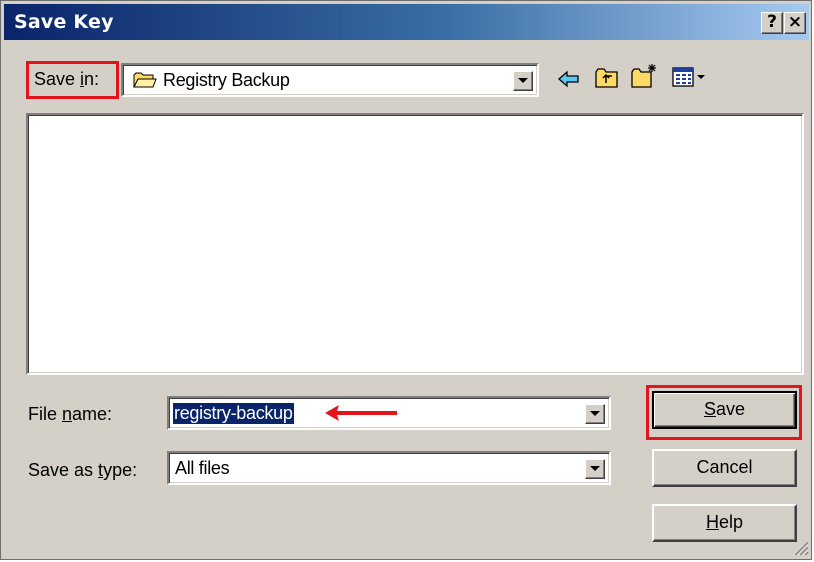 This screenshot has width=814, height=562. Describe the element at coordinates (361, 413) in the screenshot. I see `annotation-arrow-icon` at that location.